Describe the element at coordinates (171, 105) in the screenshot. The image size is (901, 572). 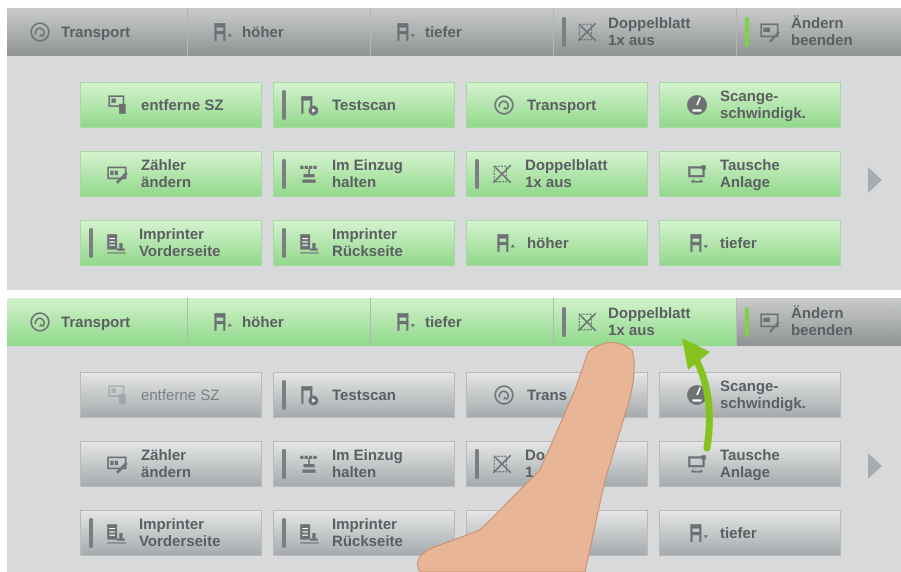
I see `function-button: entferne SZ` at that location.